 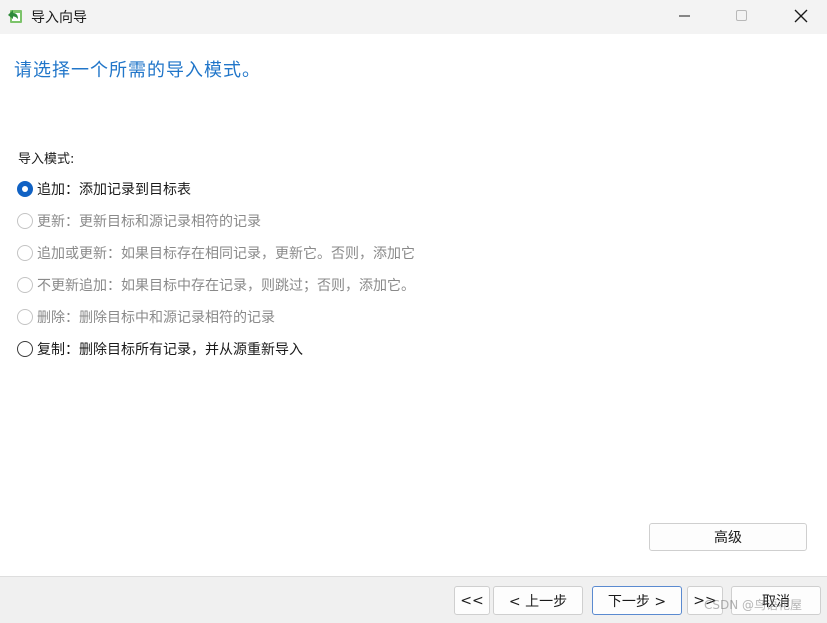 What do you see at coordinates (25, 189) in the screenshot?
I see `radio-append` at bounding box center [25, 189].